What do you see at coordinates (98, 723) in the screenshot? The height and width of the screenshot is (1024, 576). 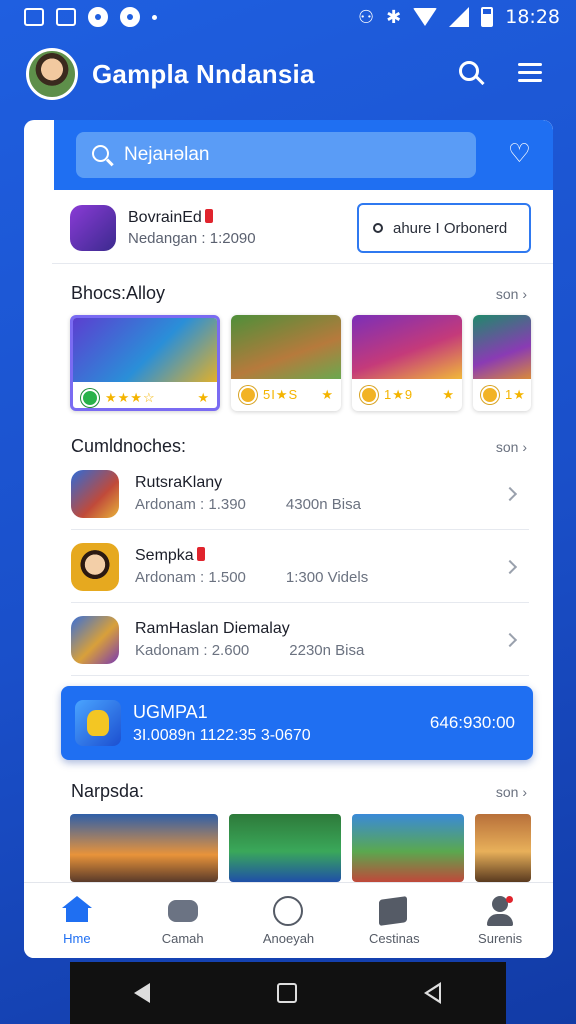 I see `highlight-game-icon` at bounding box center [98, 723].